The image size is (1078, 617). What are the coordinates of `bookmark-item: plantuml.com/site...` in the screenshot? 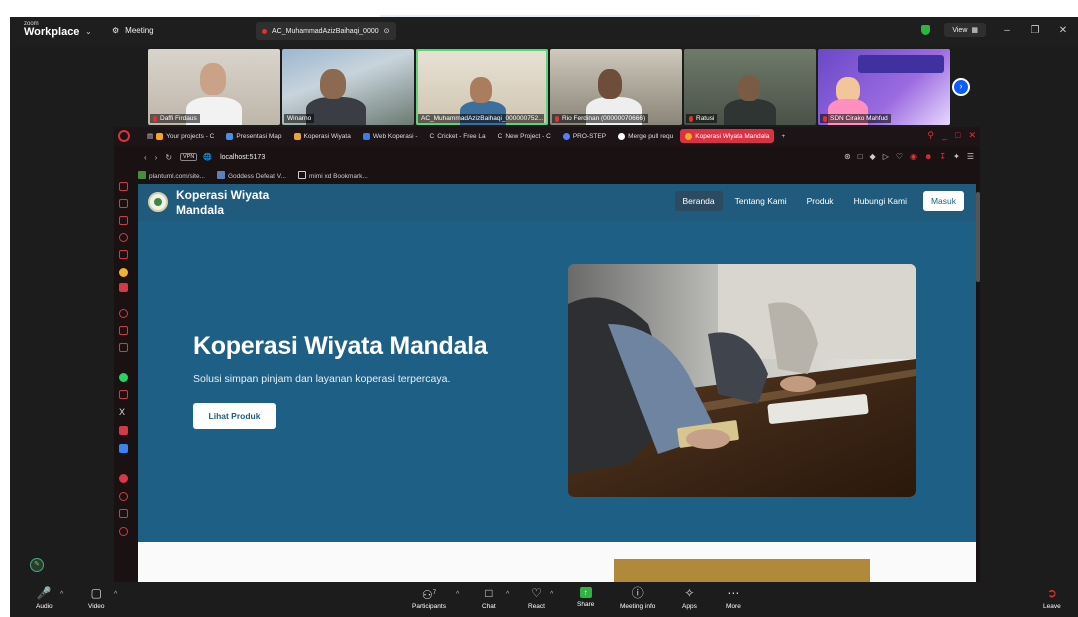 It's located at (171, 175).